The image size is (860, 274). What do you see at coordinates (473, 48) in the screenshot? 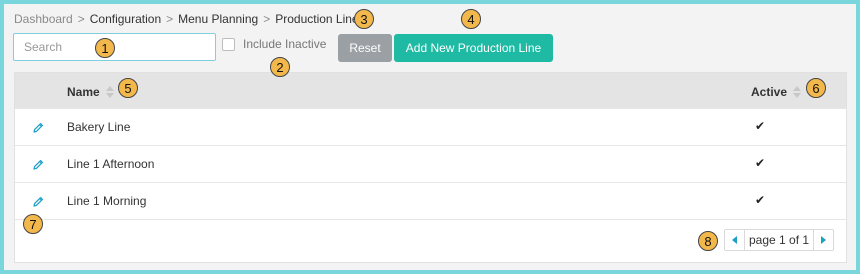
I see `add-production-line-button: Add New Production Line` at bounding box center [473, 48].